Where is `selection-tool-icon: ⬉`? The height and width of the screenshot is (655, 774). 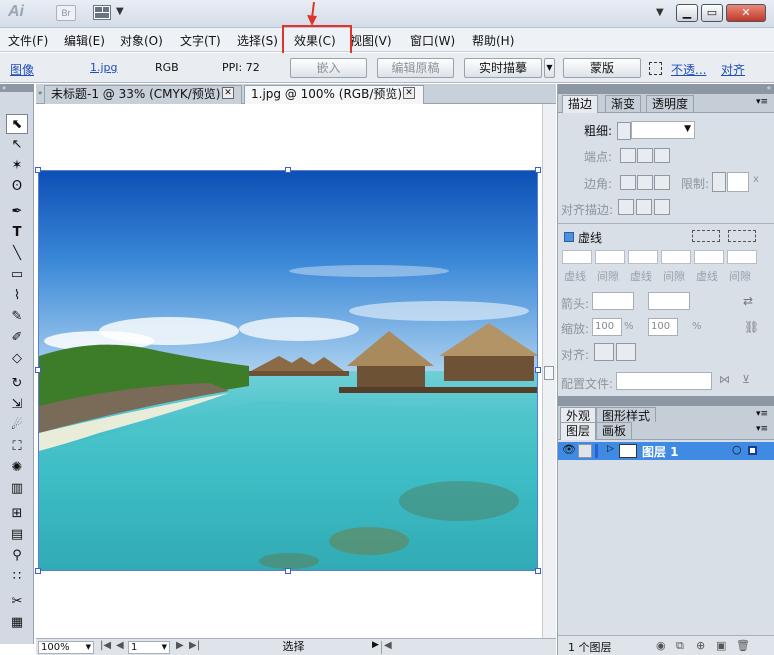 selection-tool-icon: ⬉ is located at coordinates (17, 124).